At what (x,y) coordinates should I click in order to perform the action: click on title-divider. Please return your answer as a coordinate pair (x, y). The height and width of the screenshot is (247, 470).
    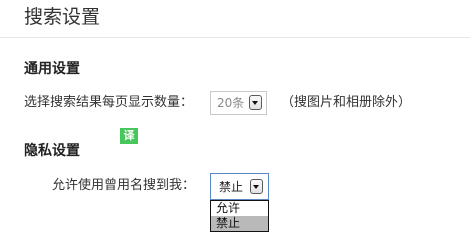
    Looking at the image, I should click on (235, 37).